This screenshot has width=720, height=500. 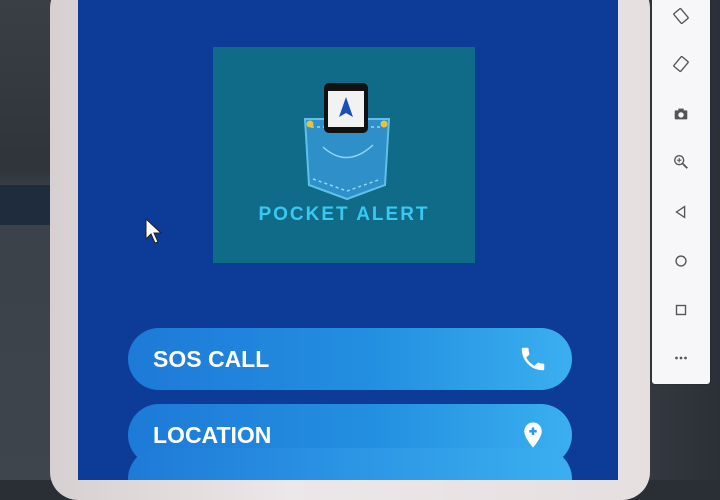 What do you see at coordinates (681, 64) in the screenshot?
I see `rotate-right-icon` at bounding box center [681, 64].